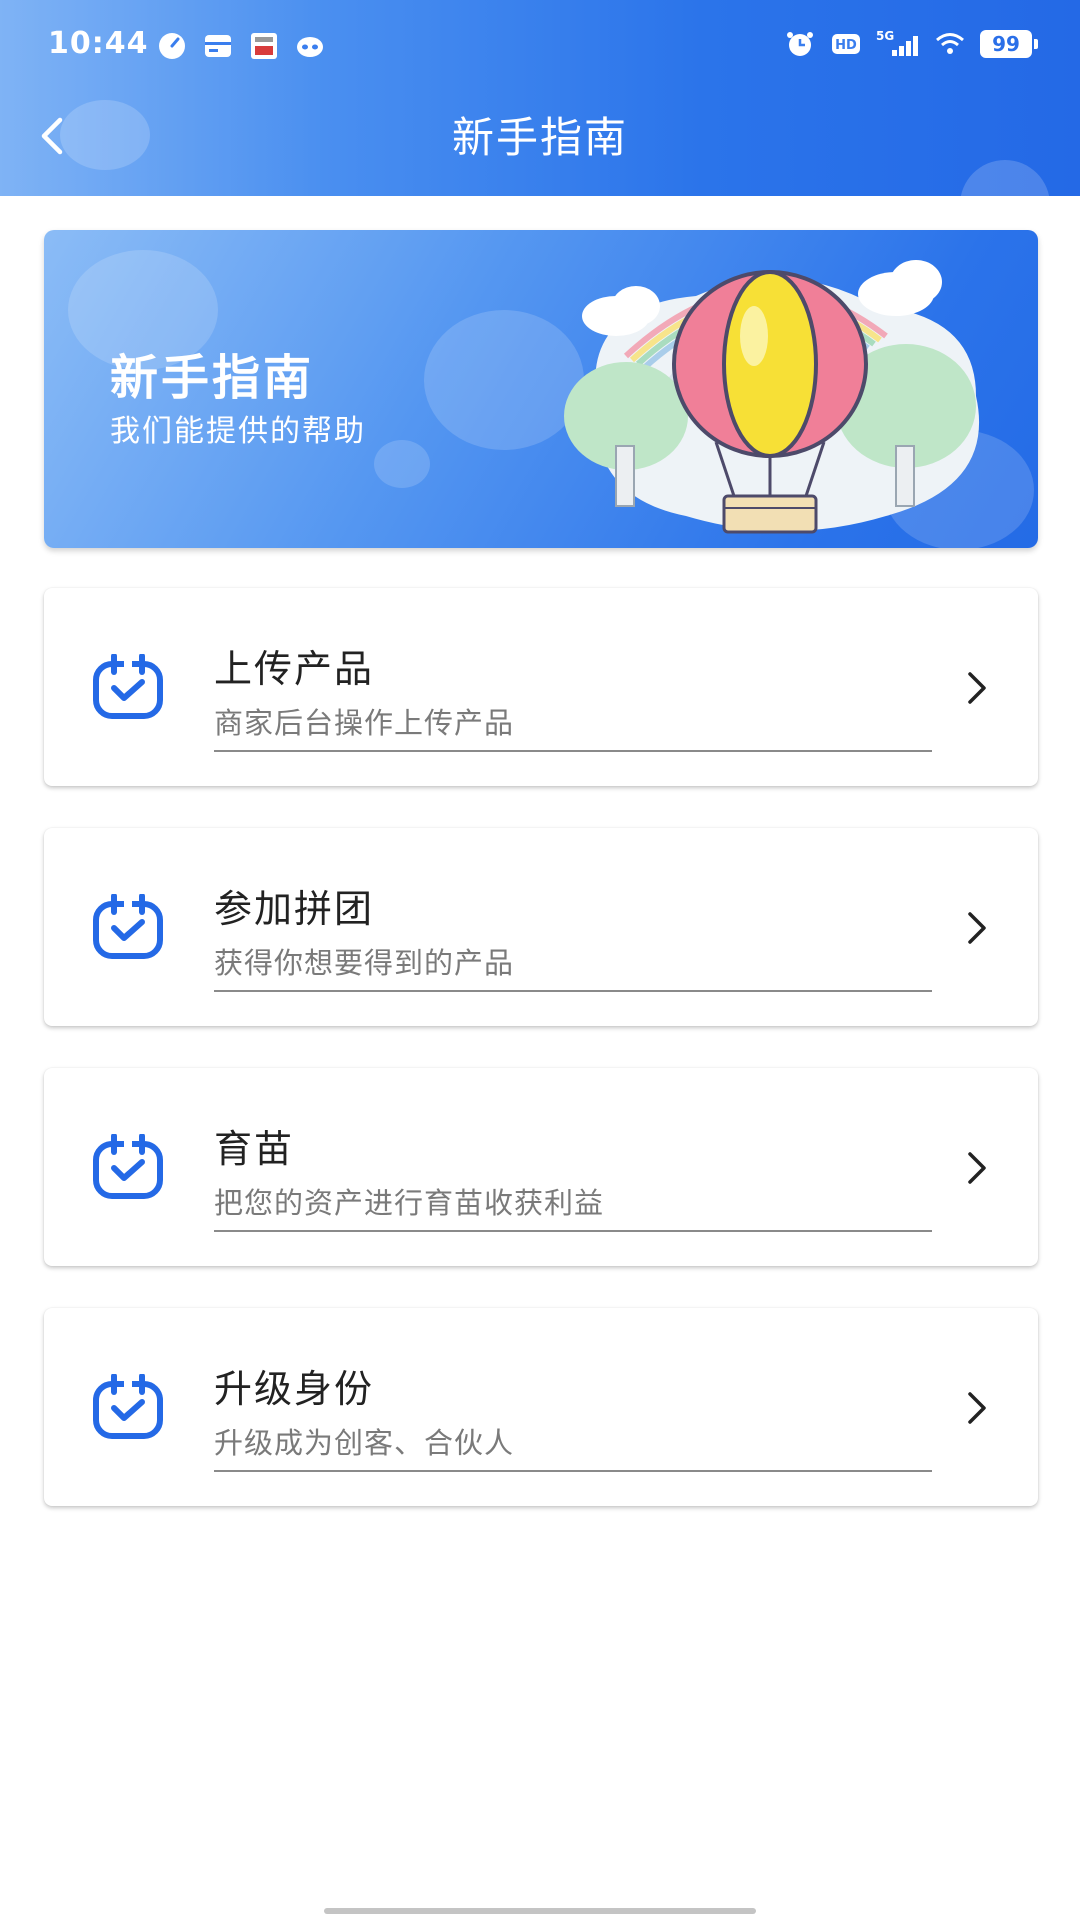 The width and height of the screenshot is (1080, 1920). What do you see at coordinates (541, 1167) in the screenshot?
I see `guide-item-seedling: 育苗 把您的资产进行育苗收获利益` at bounding box center [541, 1167].